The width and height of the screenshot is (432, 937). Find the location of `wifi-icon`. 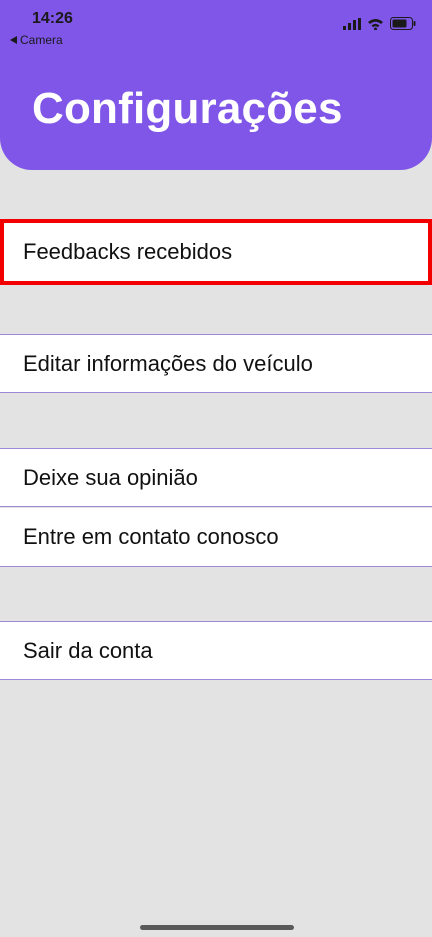

wifi-icon is located at coordinates (375, 24).